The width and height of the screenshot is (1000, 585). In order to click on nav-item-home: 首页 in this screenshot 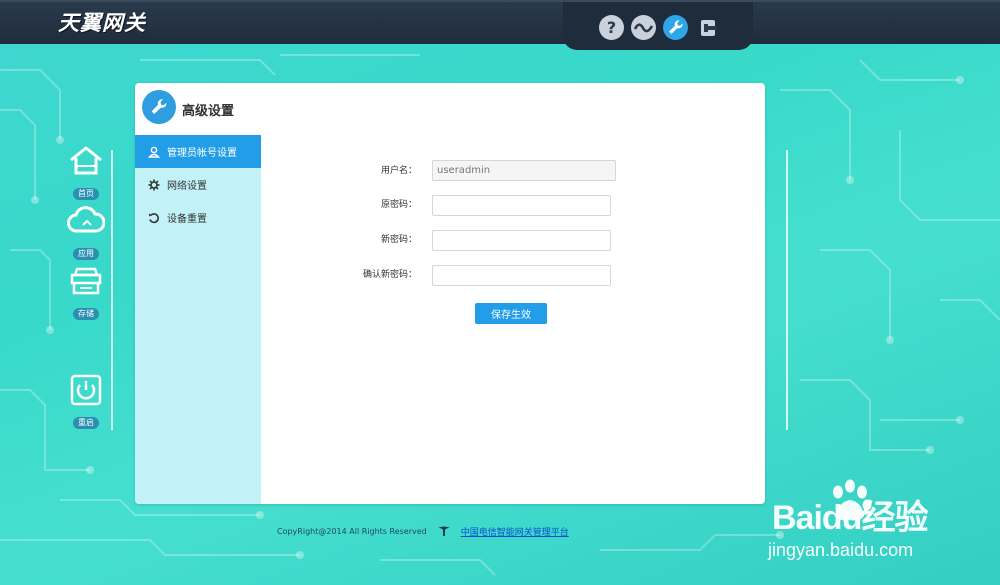, I will do `click(86, 172)`.